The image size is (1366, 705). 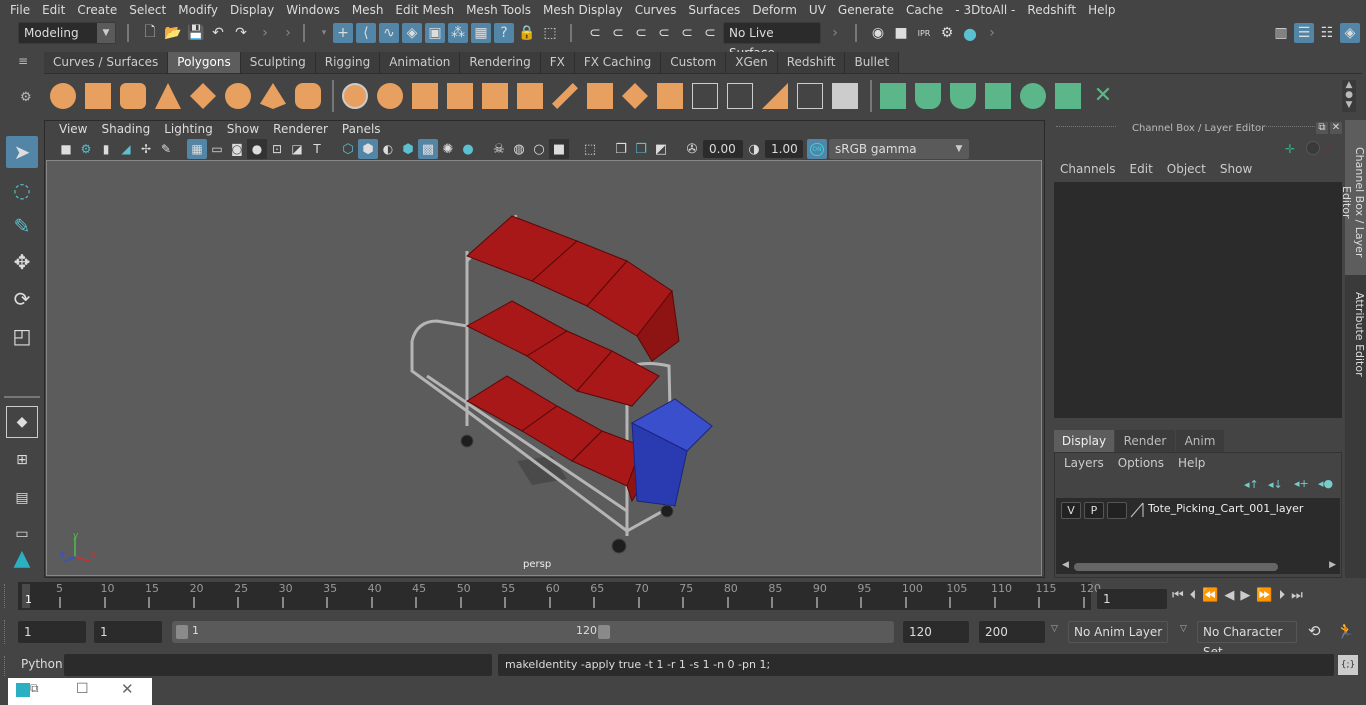 What do you see at coordinates (126, 149) in the screenshot?
I see `image-plane-icon: ◢` at bounding box center [126, 149].